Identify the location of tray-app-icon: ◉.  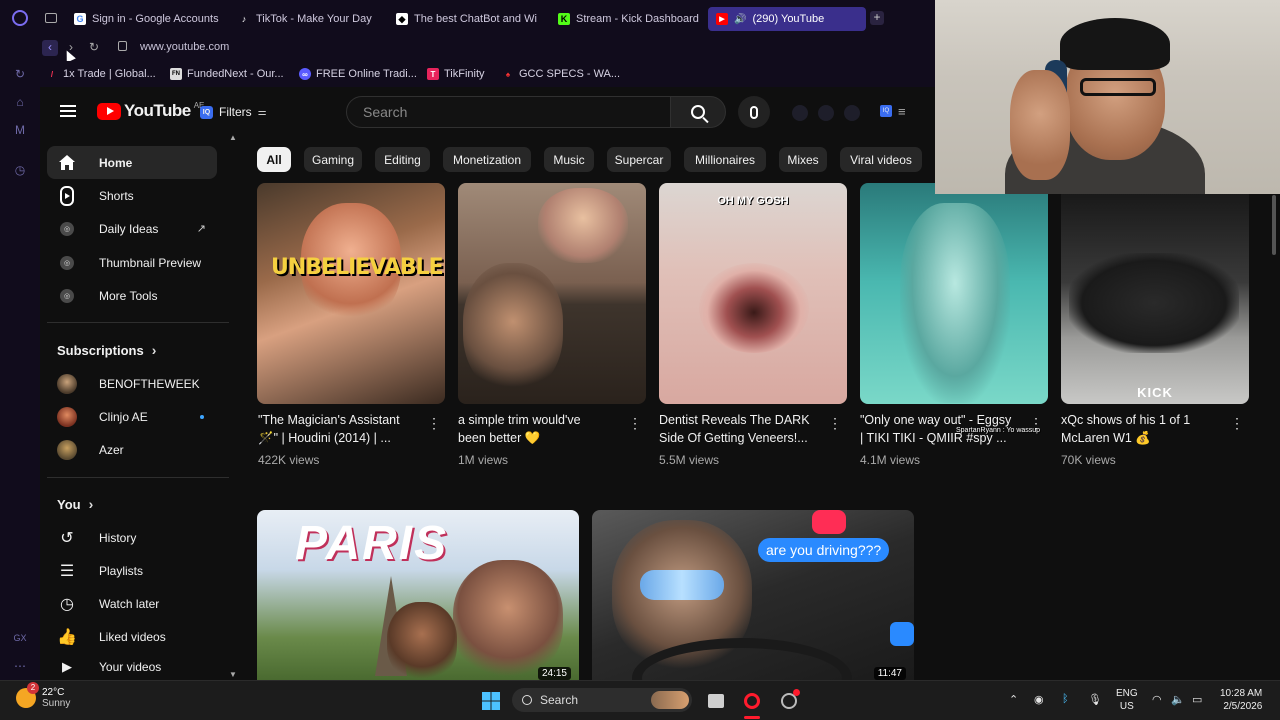
(1039, 699).